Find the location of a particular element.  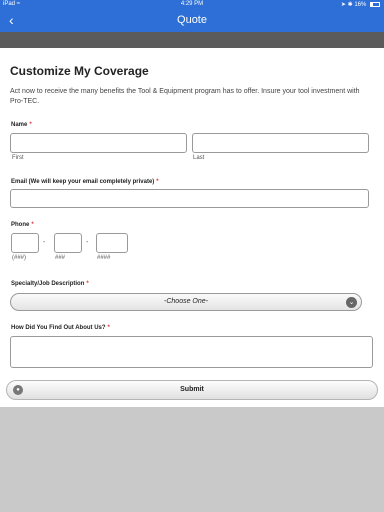

status-bar: iPad ≈ 4:29 PM ➤ ✱ 16% is located at coordinates (192, 5).